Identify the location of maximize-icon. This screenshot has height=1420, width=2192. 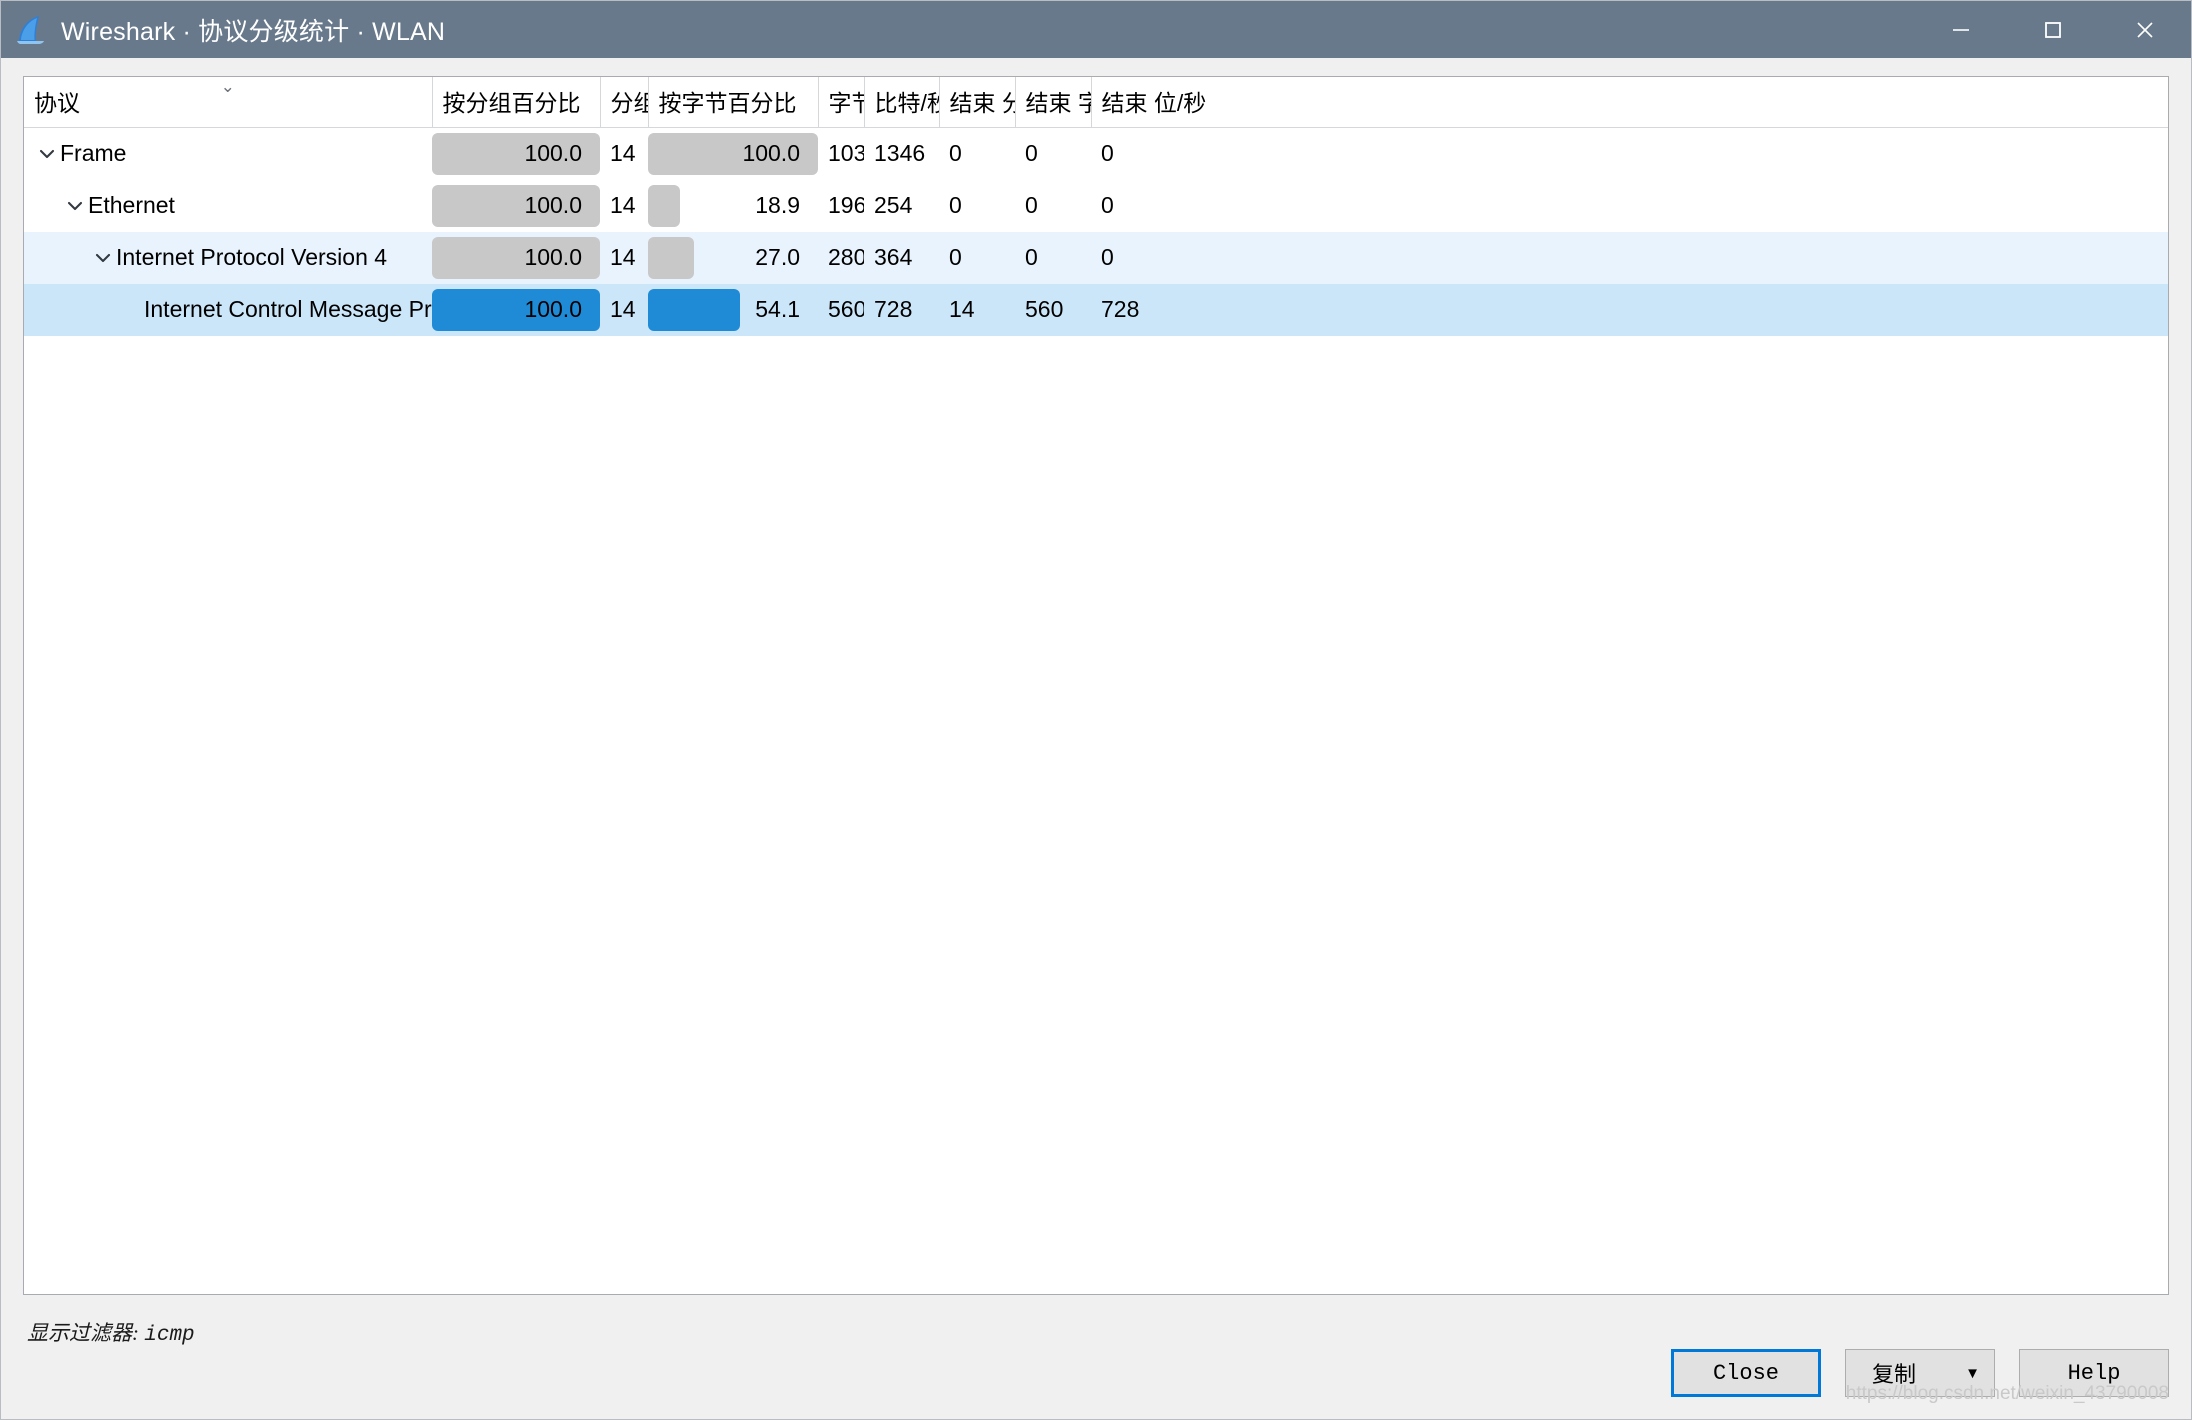
(2053, 29).